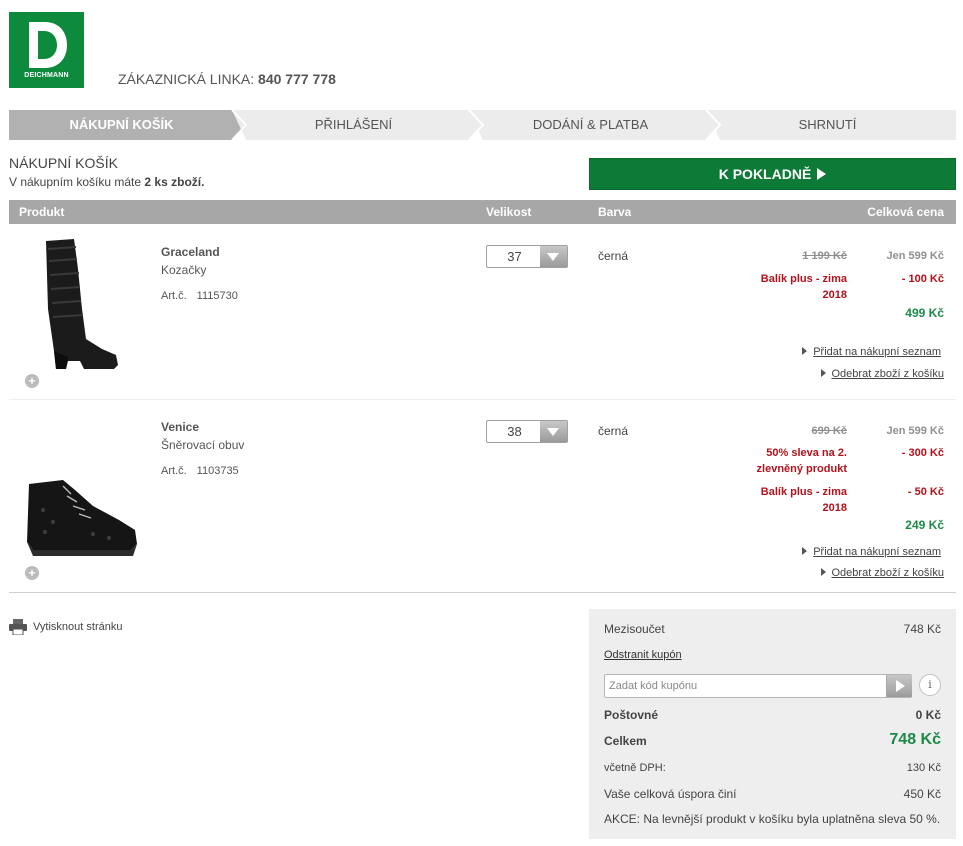 The height and width of the screenshot is (846, 963). Describe the element at coordinates (772, 768) in the screenshot. I see `vat-row: včetně DPH: 130 Kč` at that location.